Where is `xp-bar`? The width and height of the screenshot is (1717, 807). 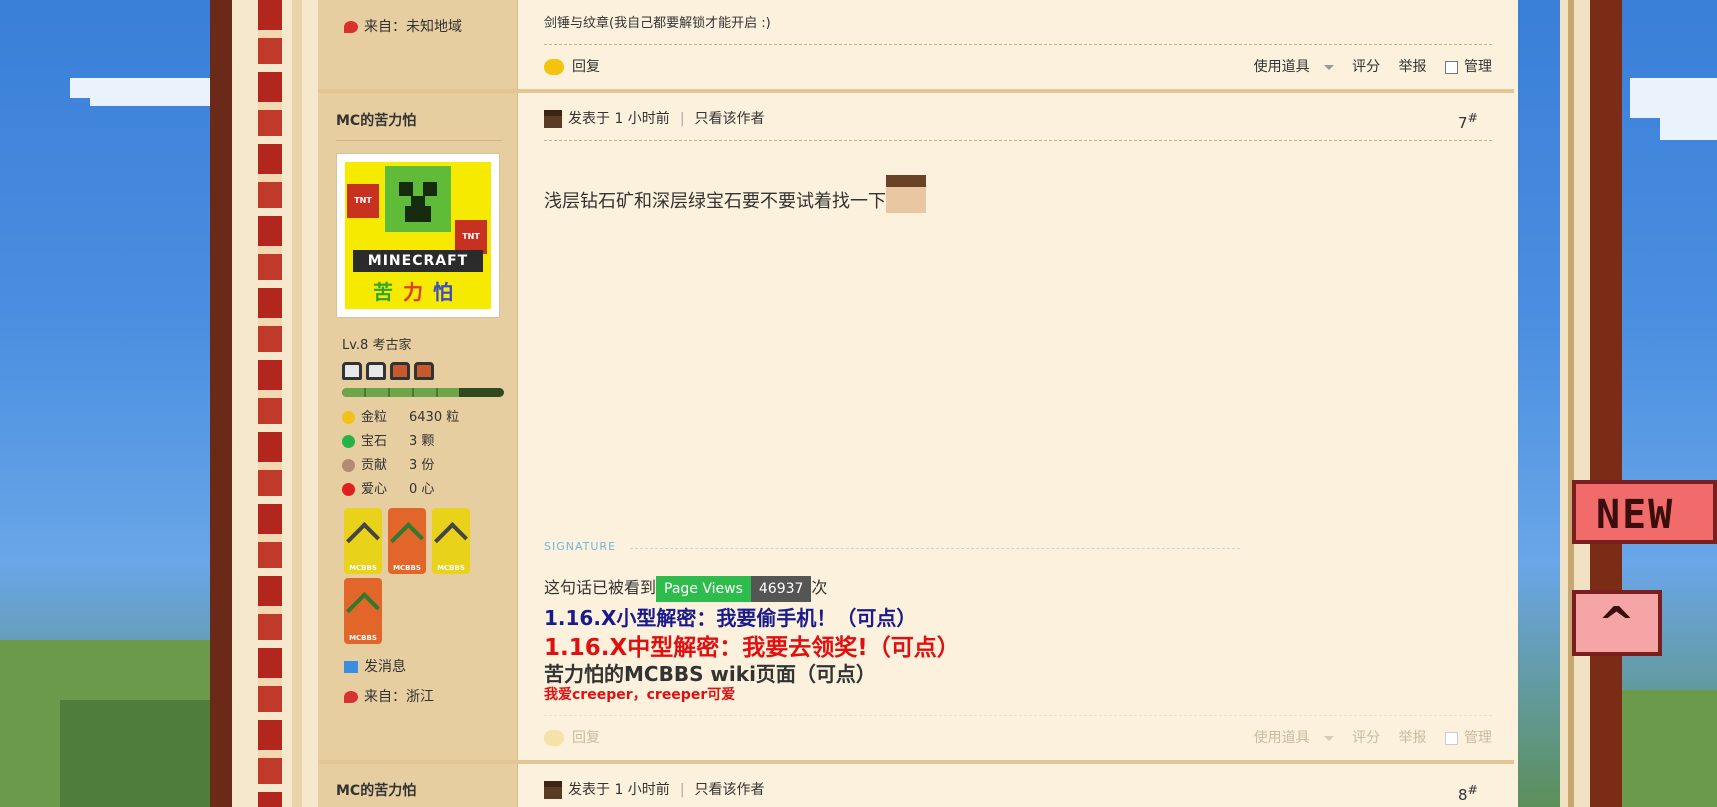
xp-bar is located at coordinates (423, 392).